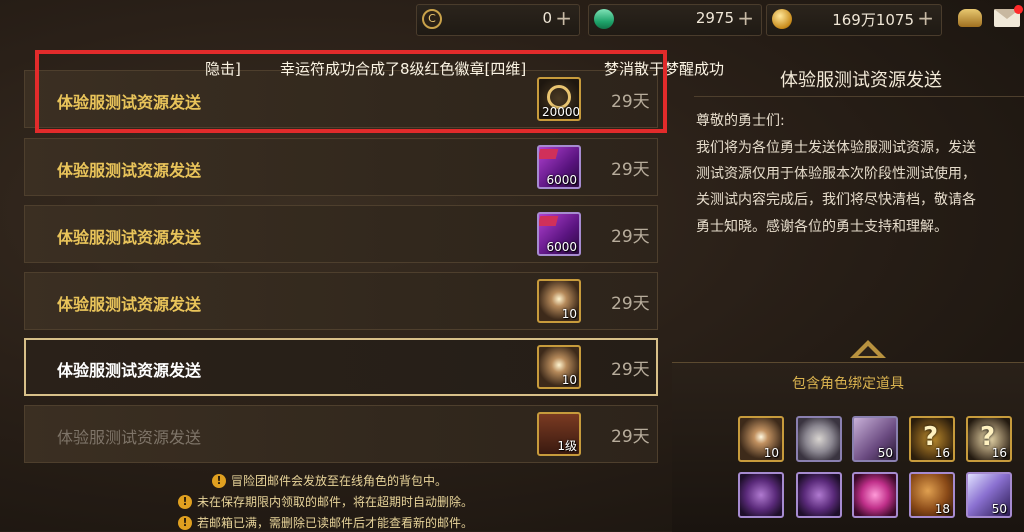 This screenshot has width=1024, height=532. Describe the element at coordinates (942, 509) in the screenshot. I see `slot-quantity: 18` at that location.